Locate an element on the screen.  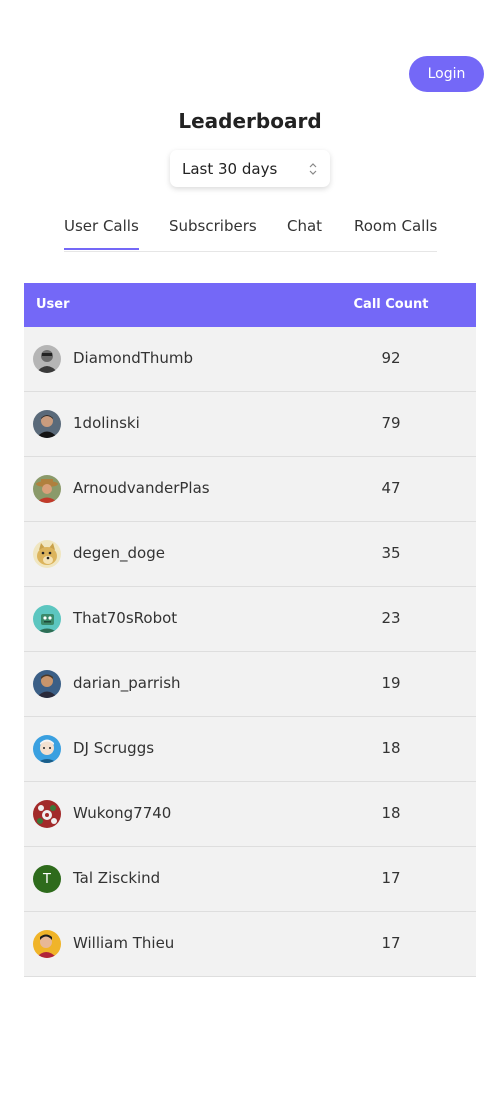
column-header-user: User is located at coordinates (53, 304).